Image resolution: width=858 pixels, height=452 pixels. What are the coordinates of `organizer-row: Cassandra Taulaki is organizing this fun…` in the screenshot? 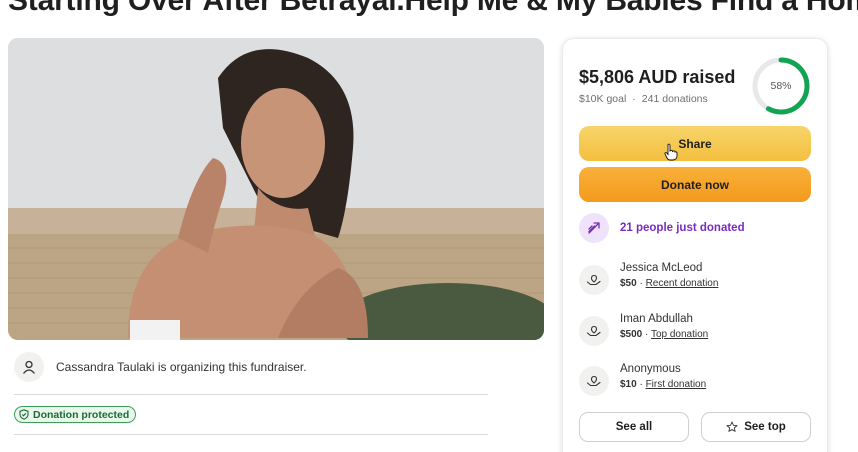 It's located at (160, 367).